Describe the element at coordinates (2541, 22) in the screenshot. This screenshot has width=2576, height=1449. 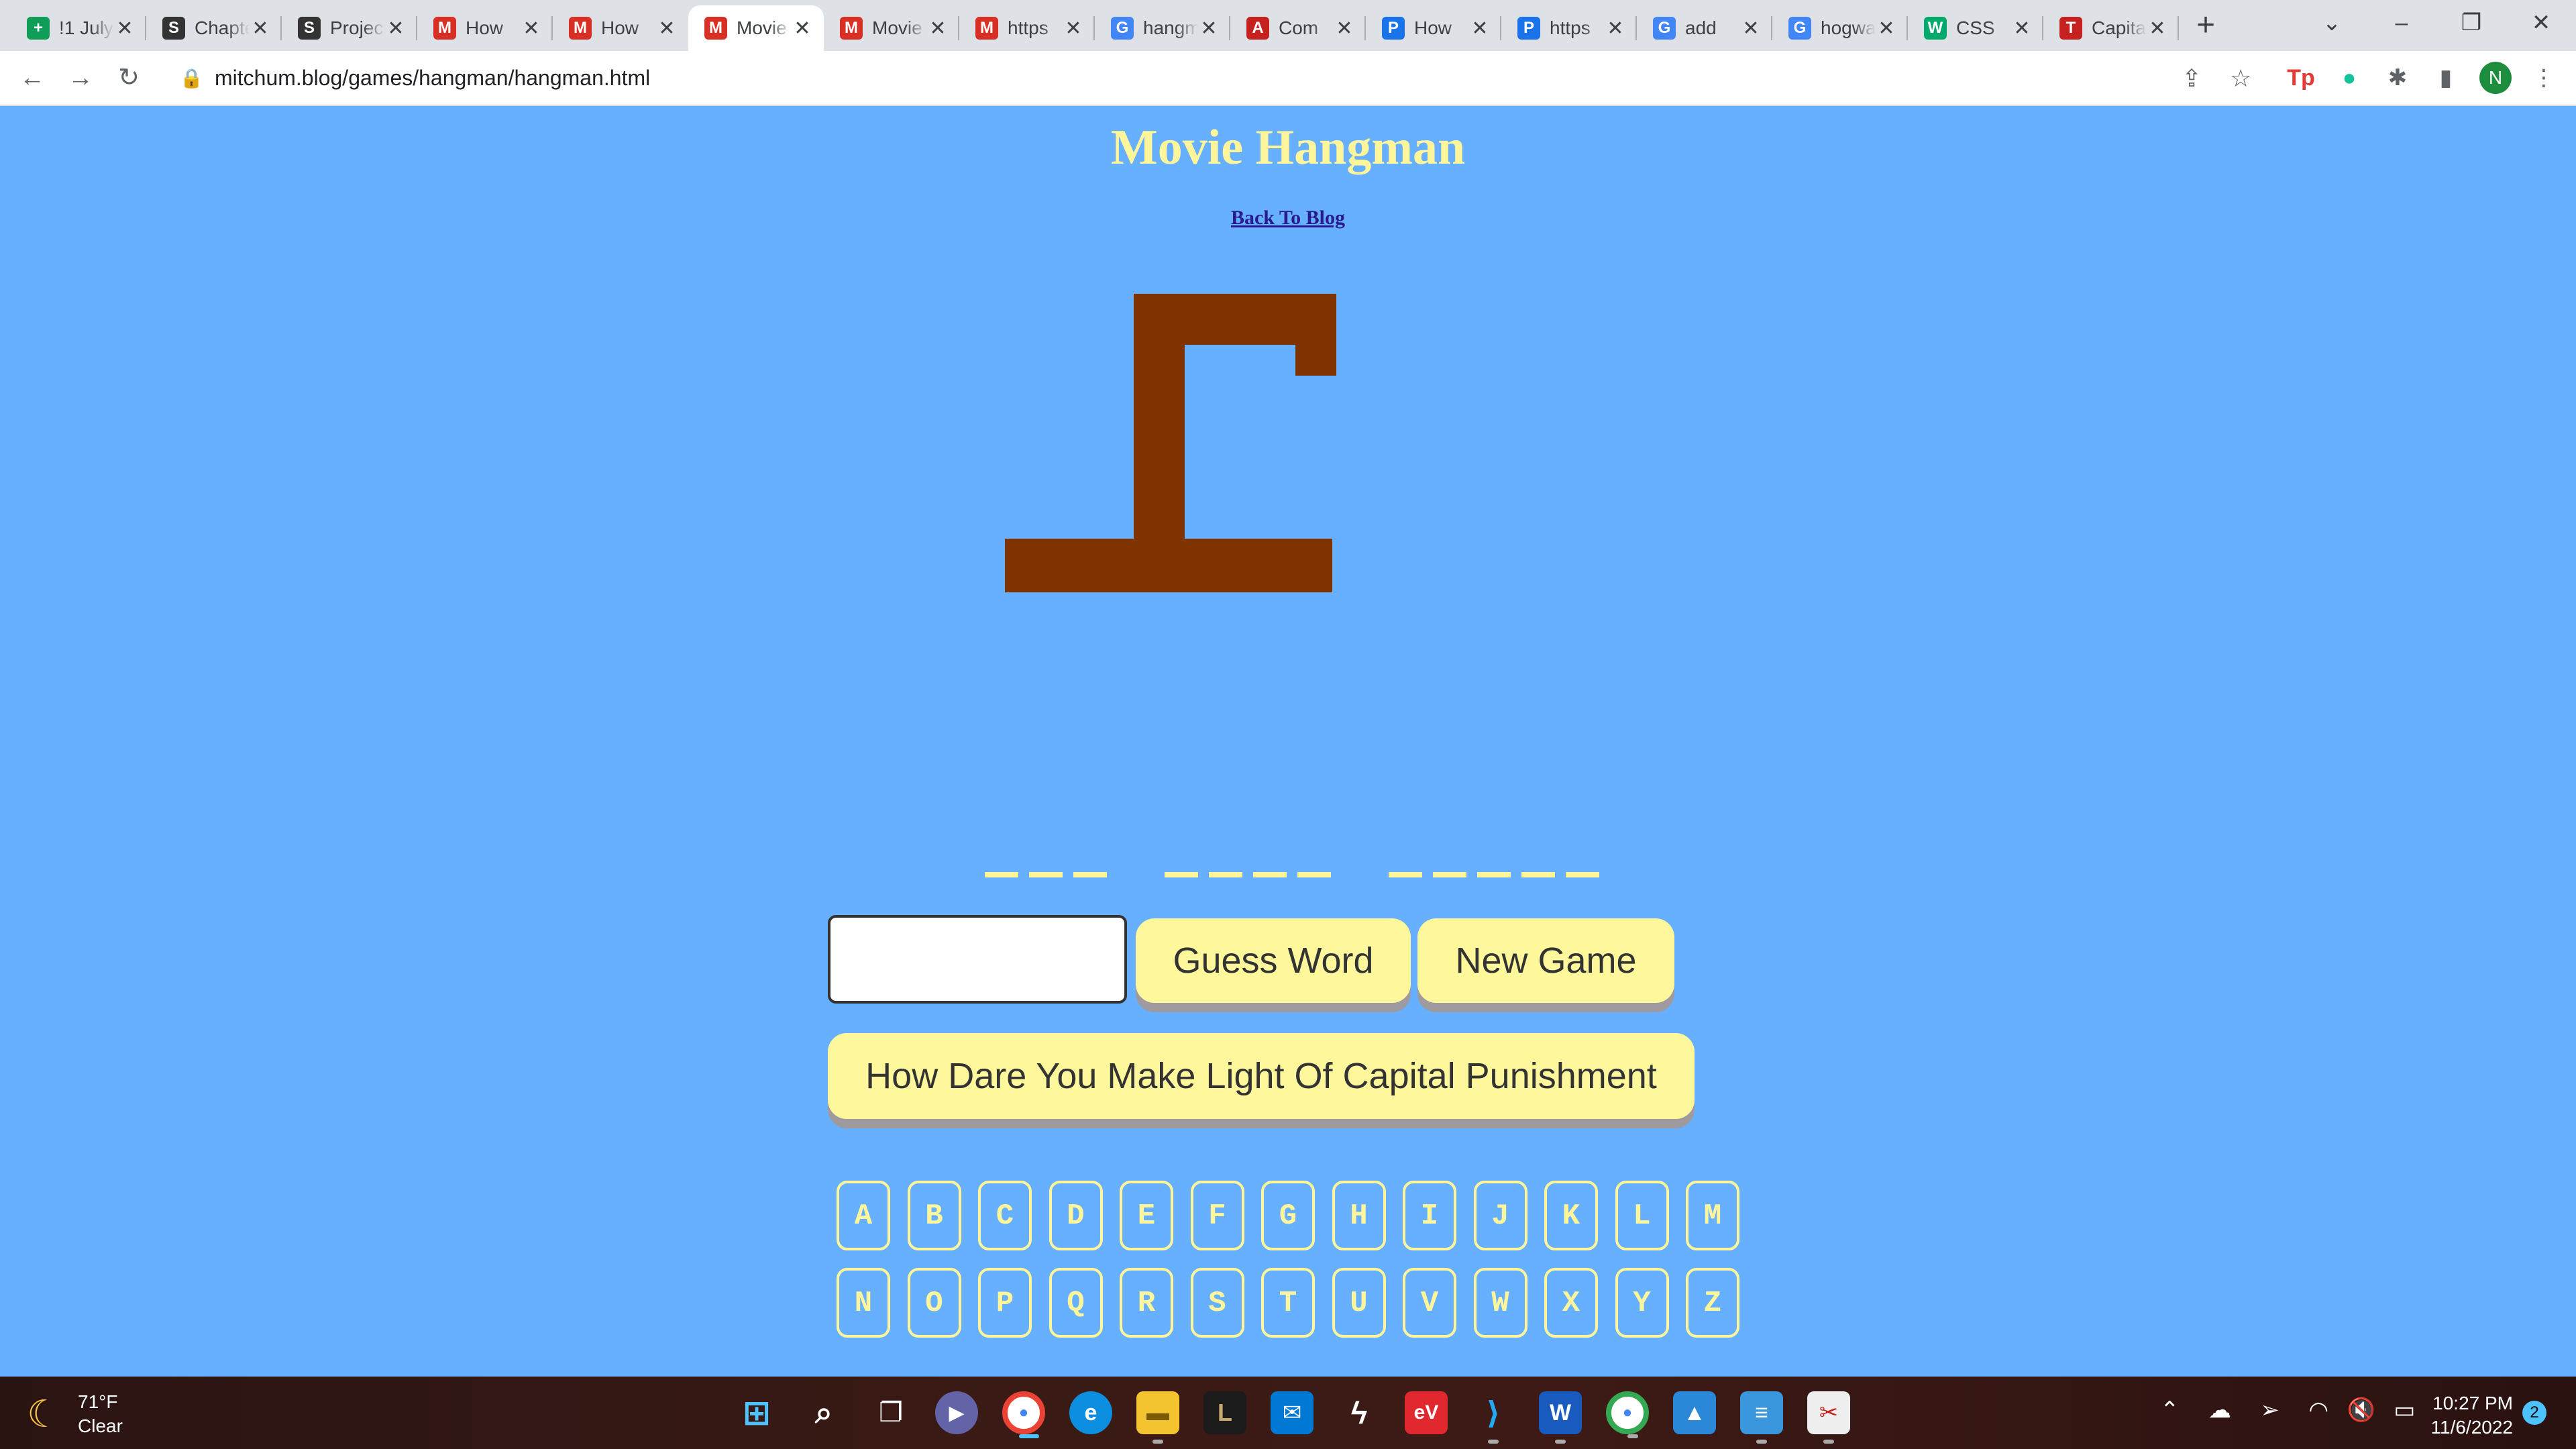
I see `close-window-button: ✕` at that location.